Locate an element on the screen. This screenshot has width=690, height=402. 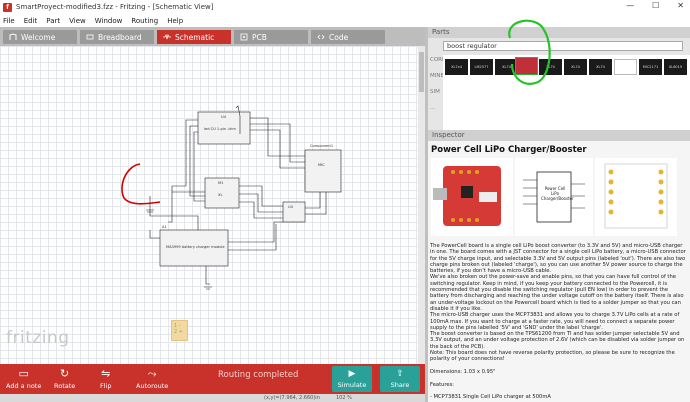
minimize-button: — is located at coordinates (630, 5).